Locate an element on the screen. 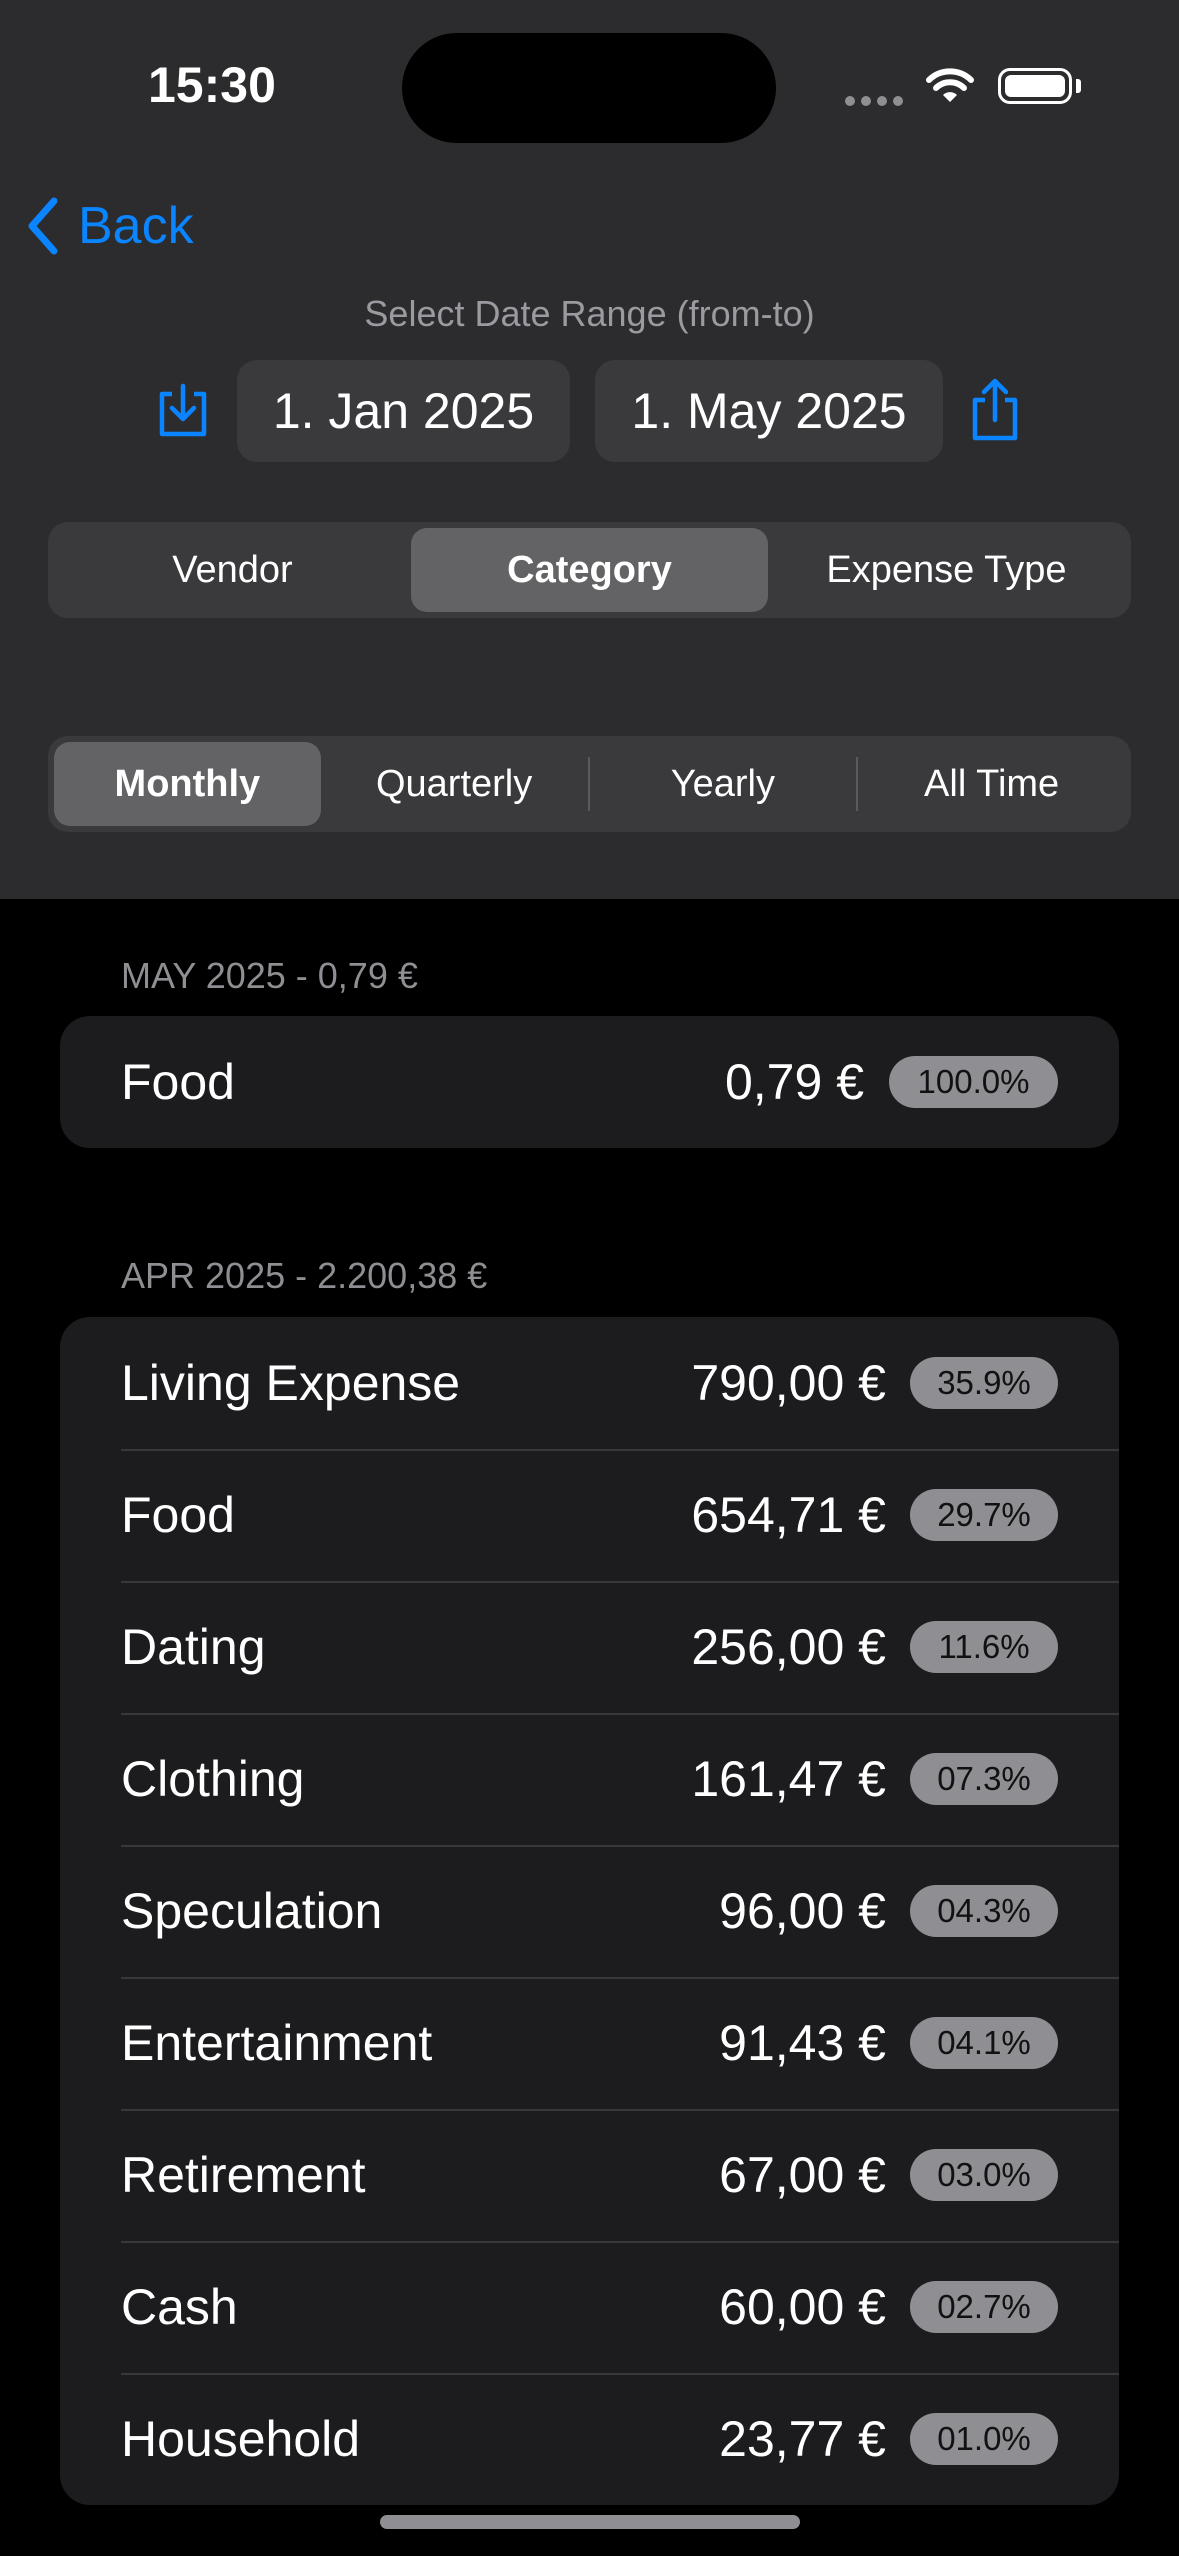 The width and height of the screenshot is (1179, 2556). category-amount: 91,43 € is located at coordinates (802, 2043).